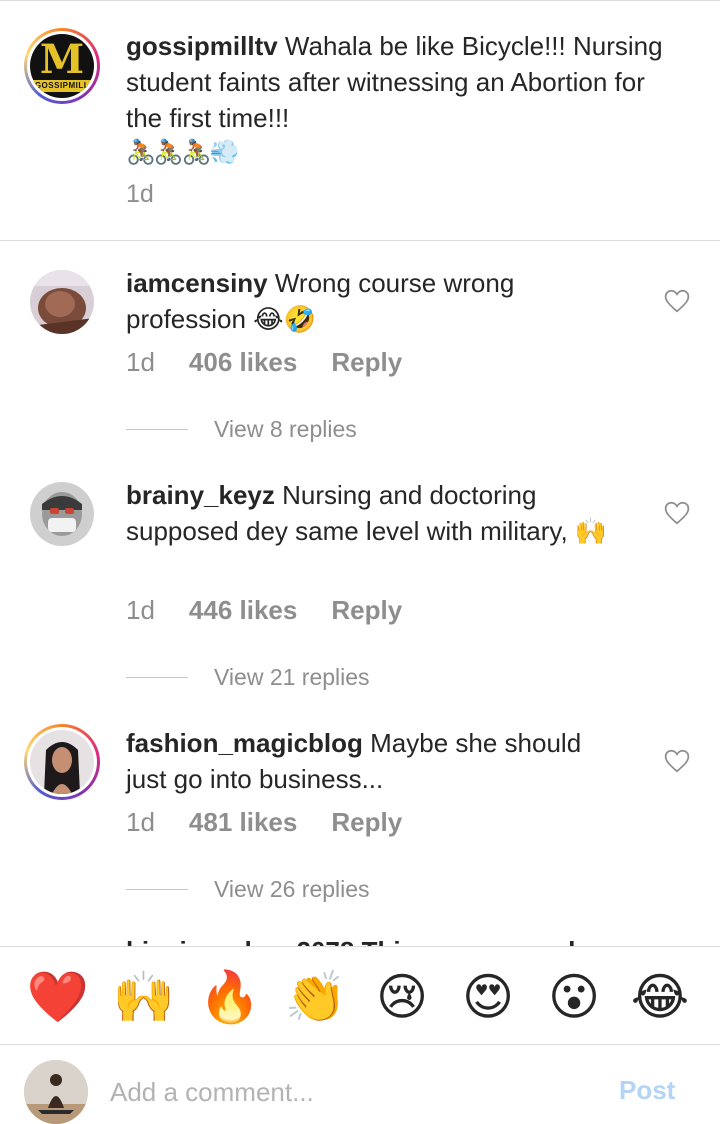 This screenshot has height=1124, width=720. What do you see at coordinates (202, 46) in the screenshot?
I see `caption-username: gossipmilltv` at bounding box center [202, 46].